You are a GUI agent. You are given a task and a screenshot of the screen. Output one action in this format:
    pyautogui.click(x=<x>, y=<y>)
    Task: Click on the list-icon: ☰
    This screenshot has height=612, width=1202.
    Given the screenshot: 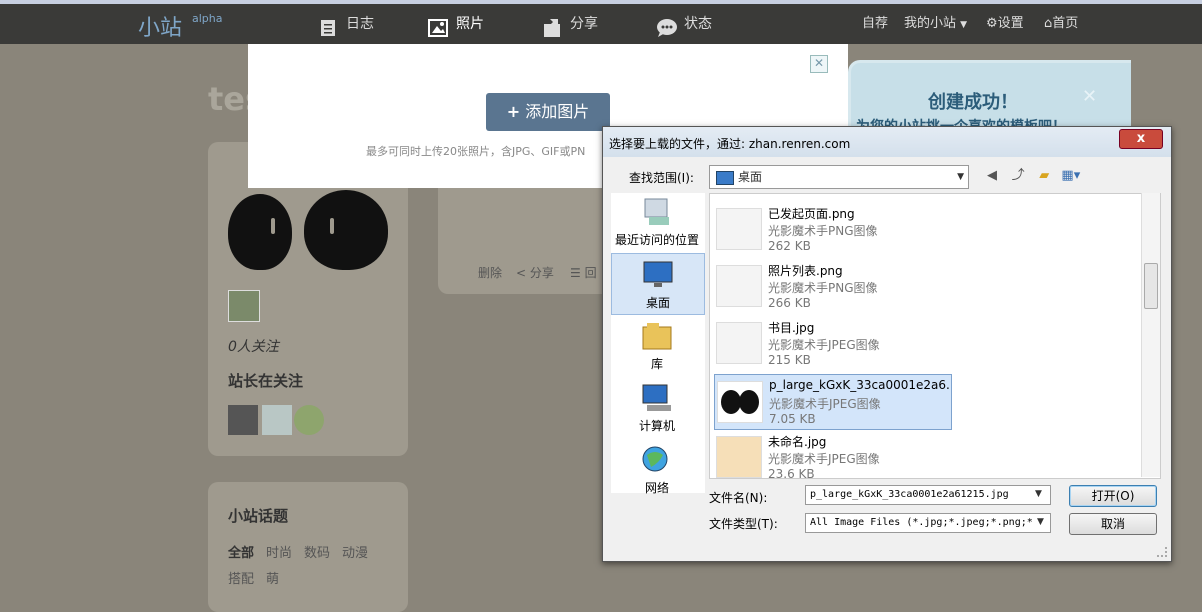 What is the action you would take?
    pyautogui.click(x=575, y=273)
    